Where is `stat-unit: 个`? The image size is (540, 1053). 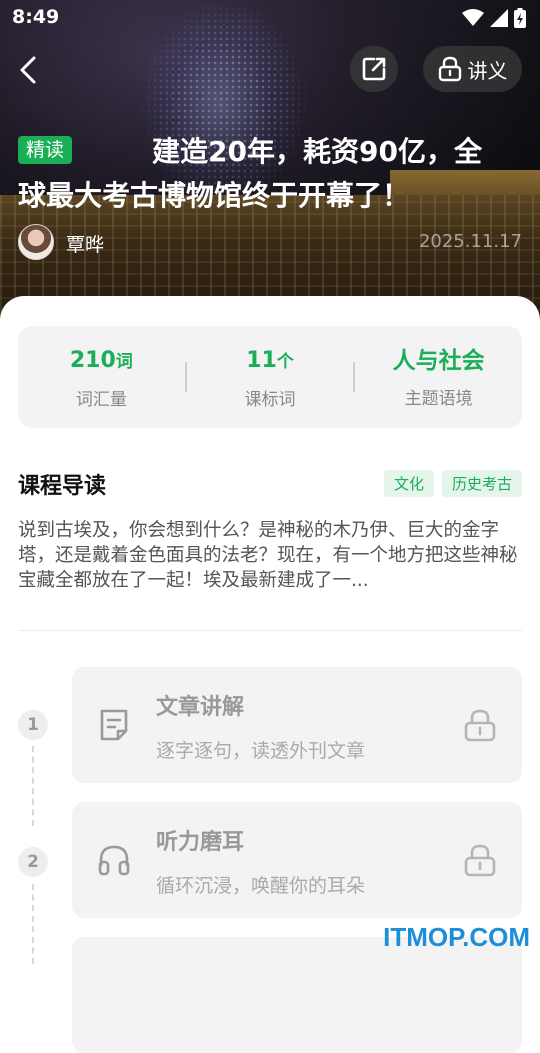 stat-unit: 个 is located at coordinates (285, 361).